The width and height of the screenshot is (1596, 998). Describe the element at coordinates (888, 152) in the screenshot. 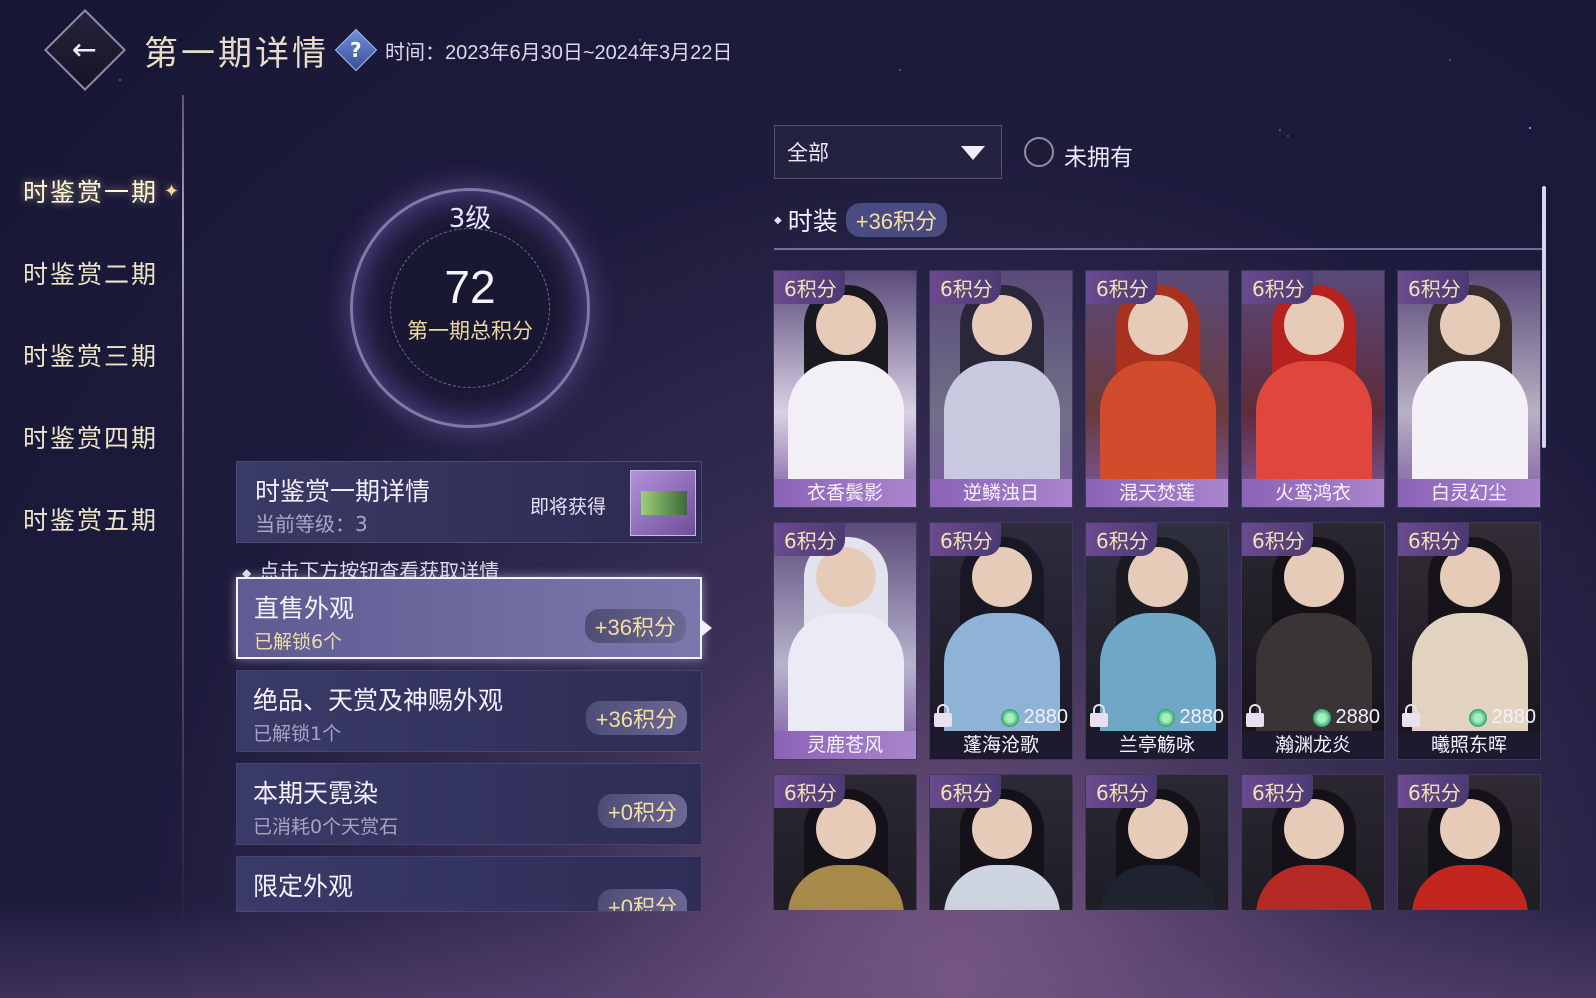

I see `filter-dropdown: 全部` at that location.